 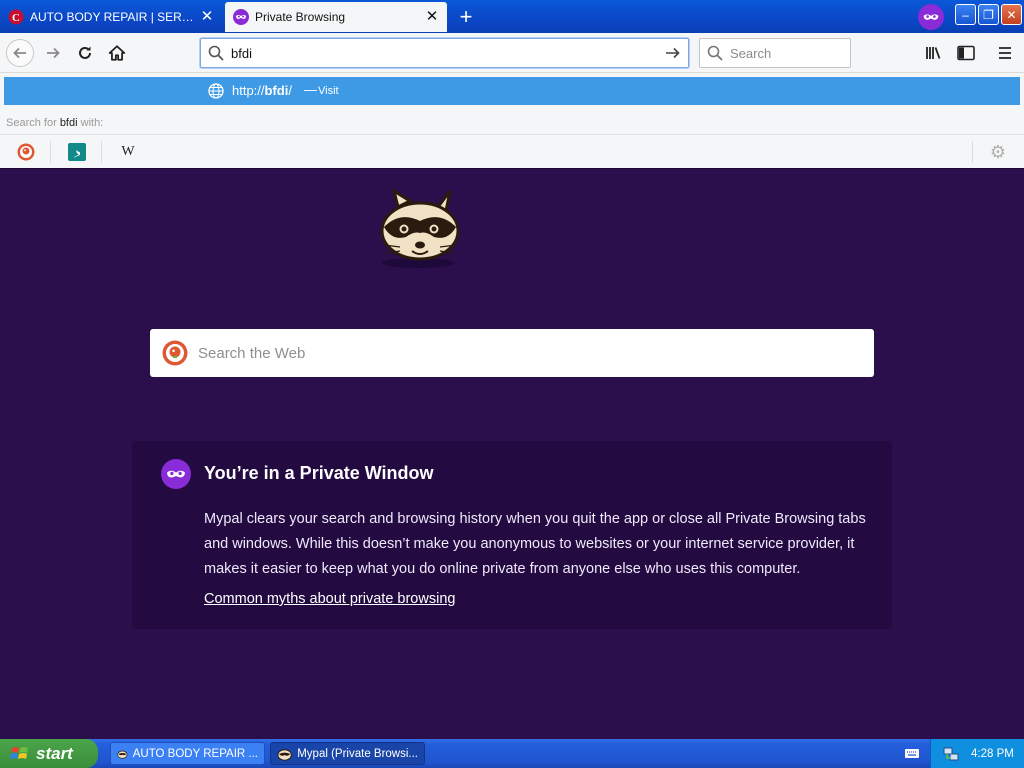 What do you see at coordinates (998, 152) in the screenshot?
I see `gear-icon: ⚙` at bounding box center [998, 152].